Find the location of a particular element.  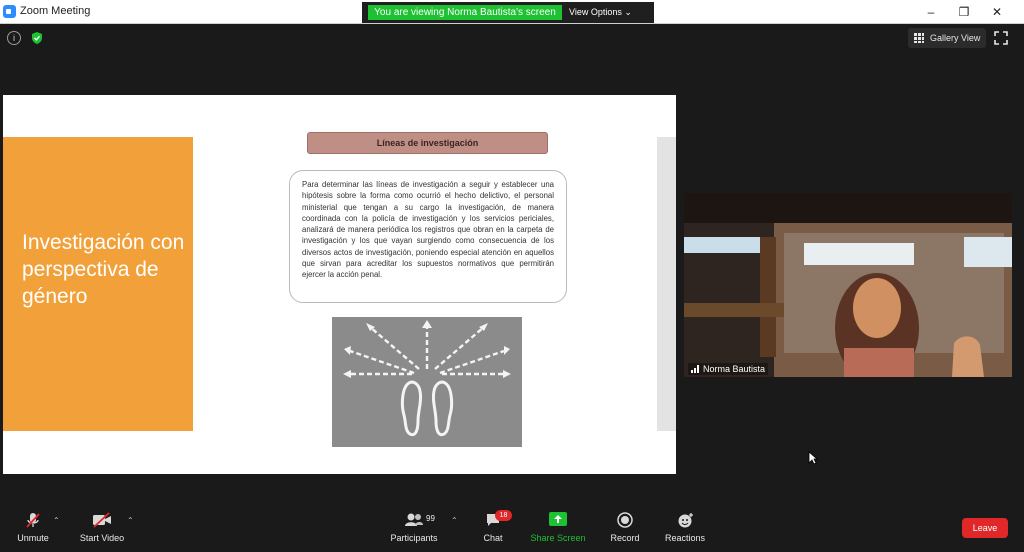

unmute-button: Unmute is located at coordinates (33, 530).